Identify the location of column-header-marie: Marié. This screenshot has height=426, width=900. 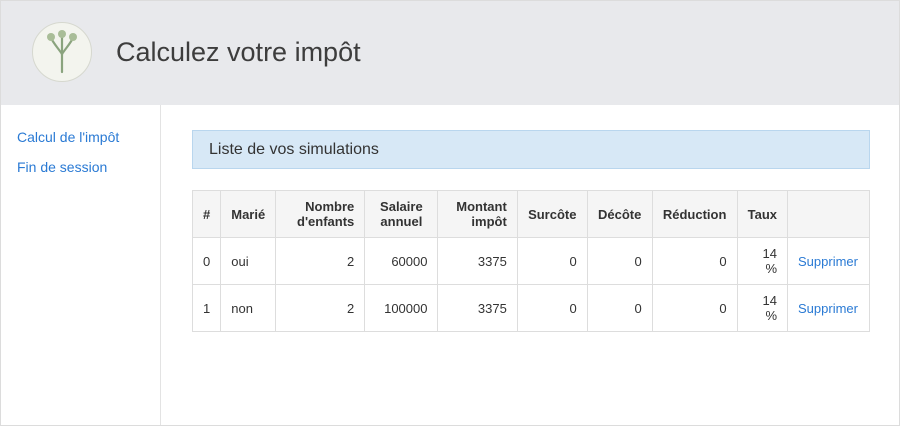
(248, 214).